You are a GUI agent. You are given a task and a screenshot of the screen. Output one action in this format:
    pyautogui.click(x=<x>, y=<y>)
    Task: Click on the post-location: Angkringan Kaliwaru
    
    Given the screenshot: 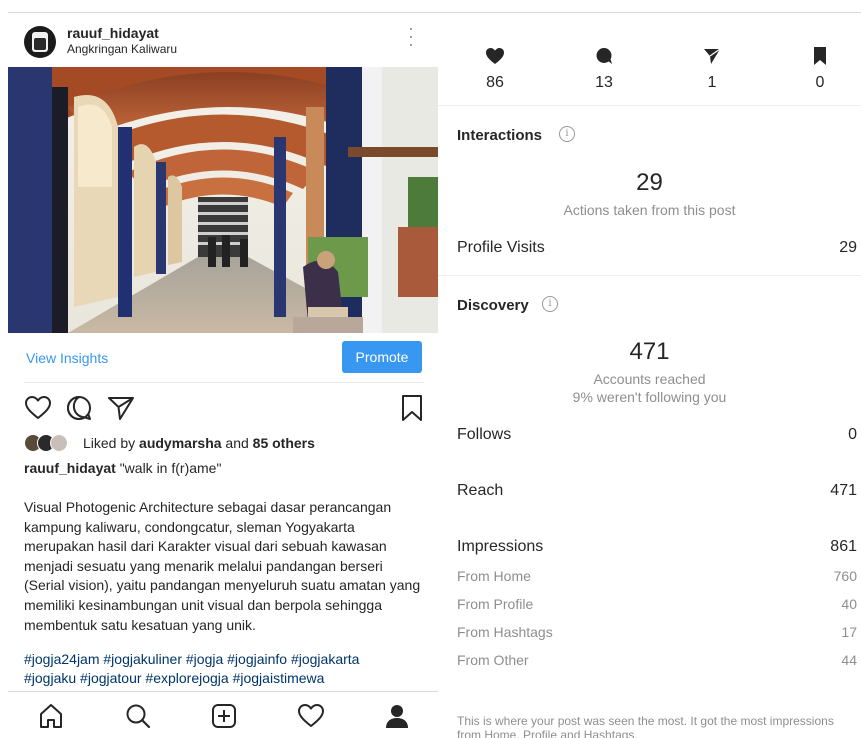 What is the action you would take?
    pyautogui.click(x=122, y=49)
    